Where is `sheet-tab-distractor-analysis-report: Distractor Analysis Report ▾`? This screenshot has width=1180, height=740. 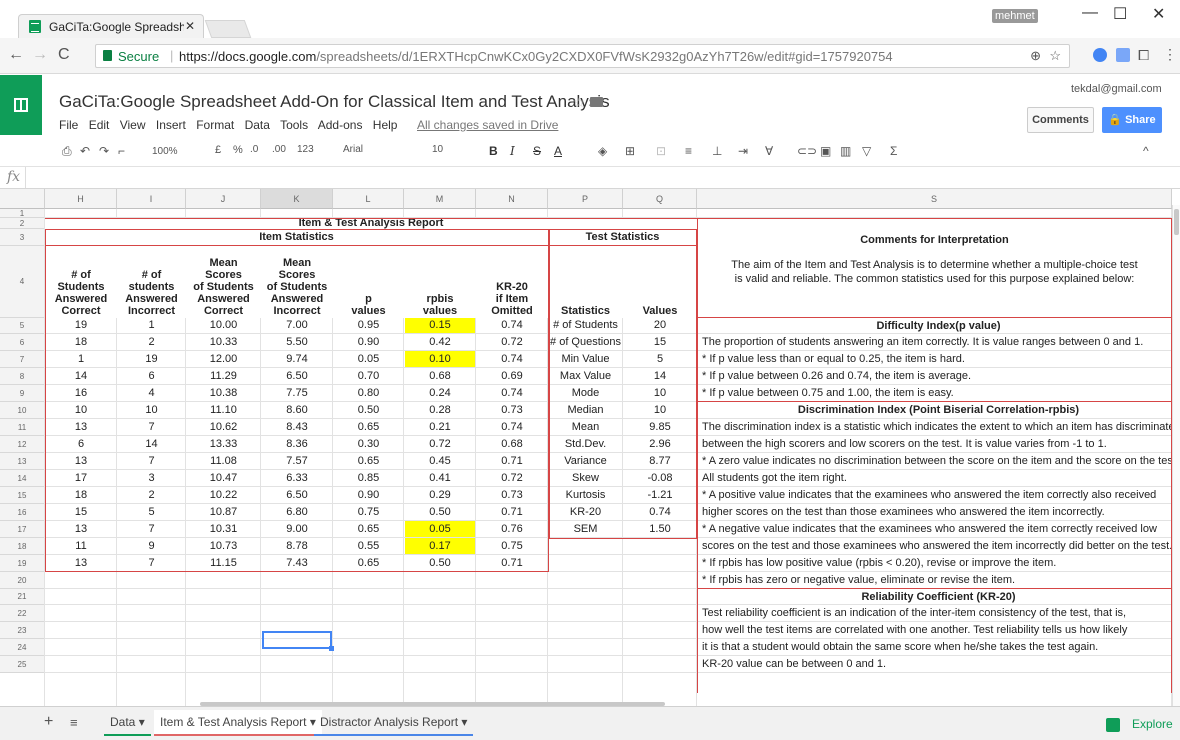 sheet-tab-distractor-analysis-report: Distractor Analysis Report ▾ is located at coordinates (394, 723).